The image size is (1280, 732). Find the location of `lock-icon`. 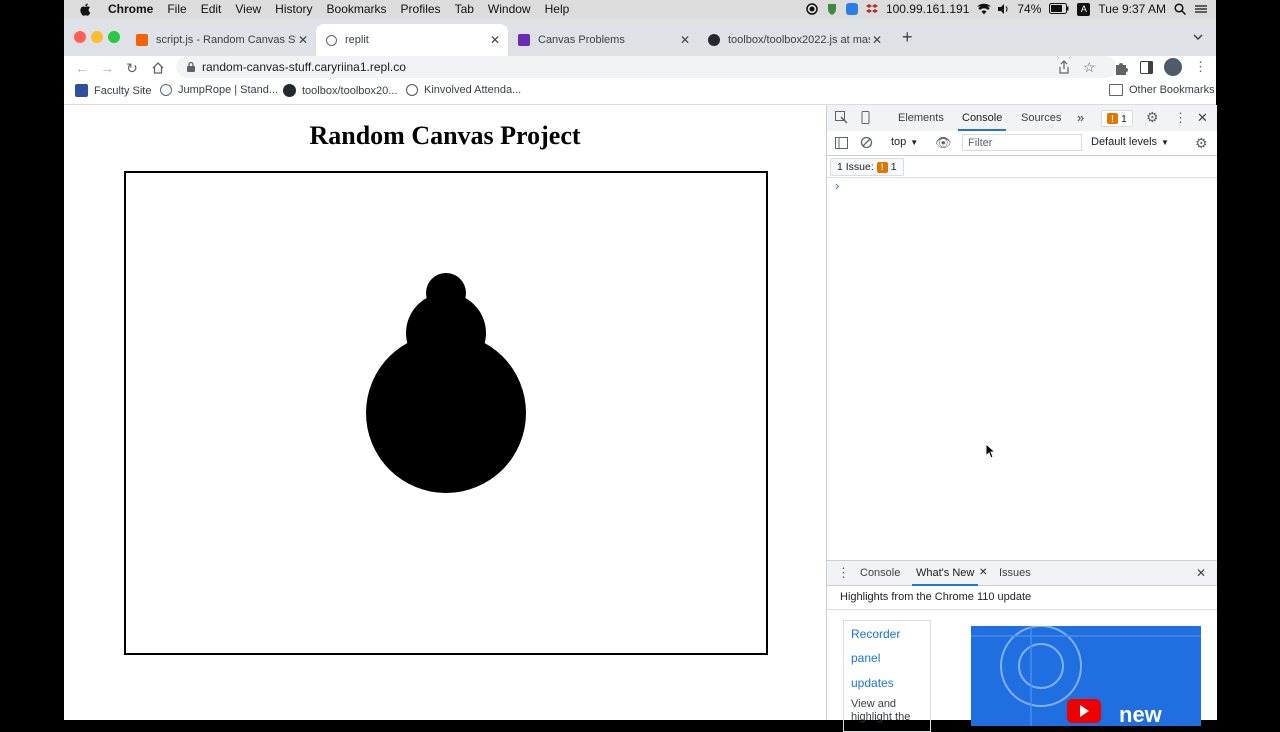

lock-icon is located at coordinates (191, 67).